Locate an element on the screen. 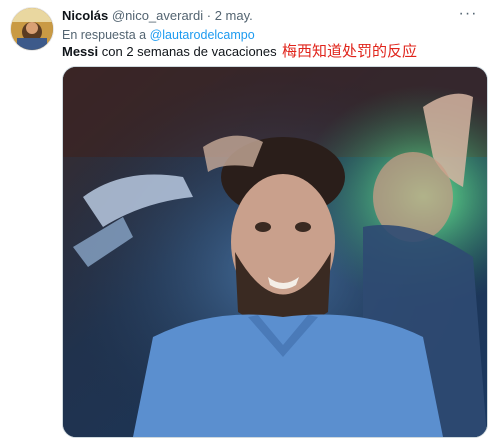  reply-prefix: En respuesta a is located at coordinates (104, 35).